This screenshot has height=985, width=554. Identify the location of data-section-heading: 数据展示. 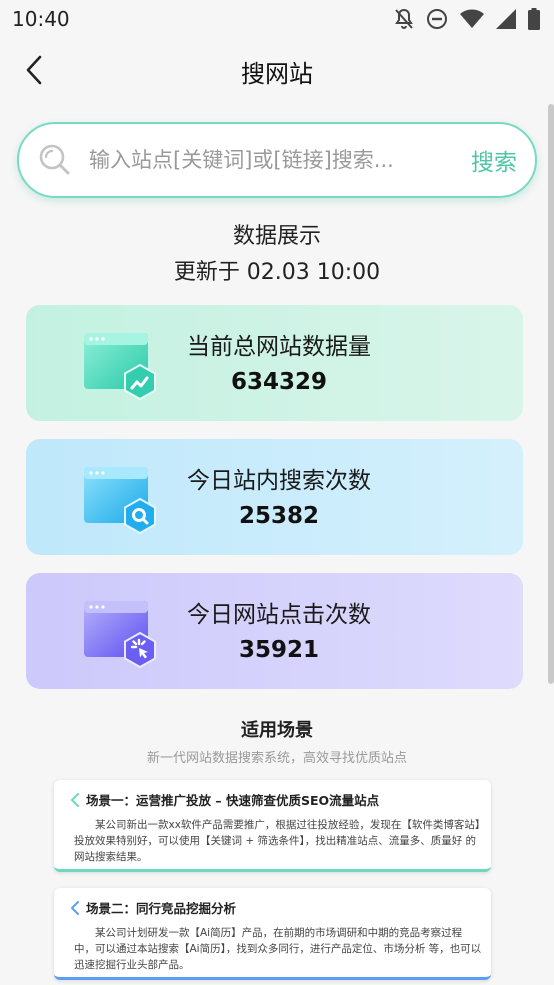
(276, 236).